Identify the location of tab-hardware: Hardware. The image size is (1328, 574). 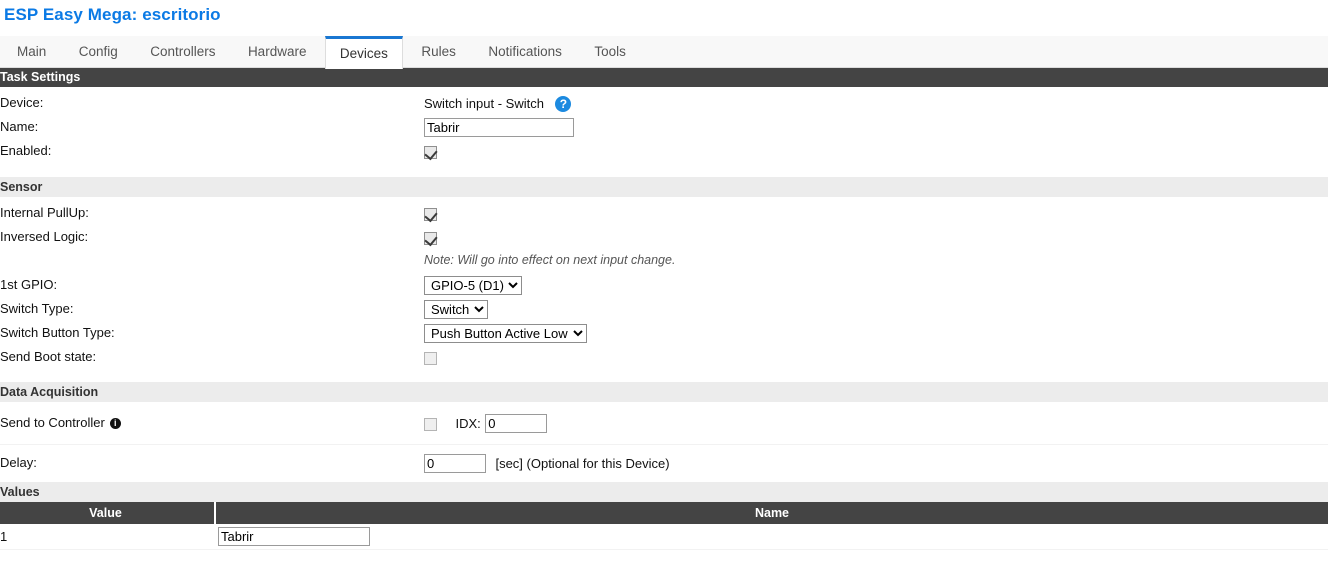
(277, 52).